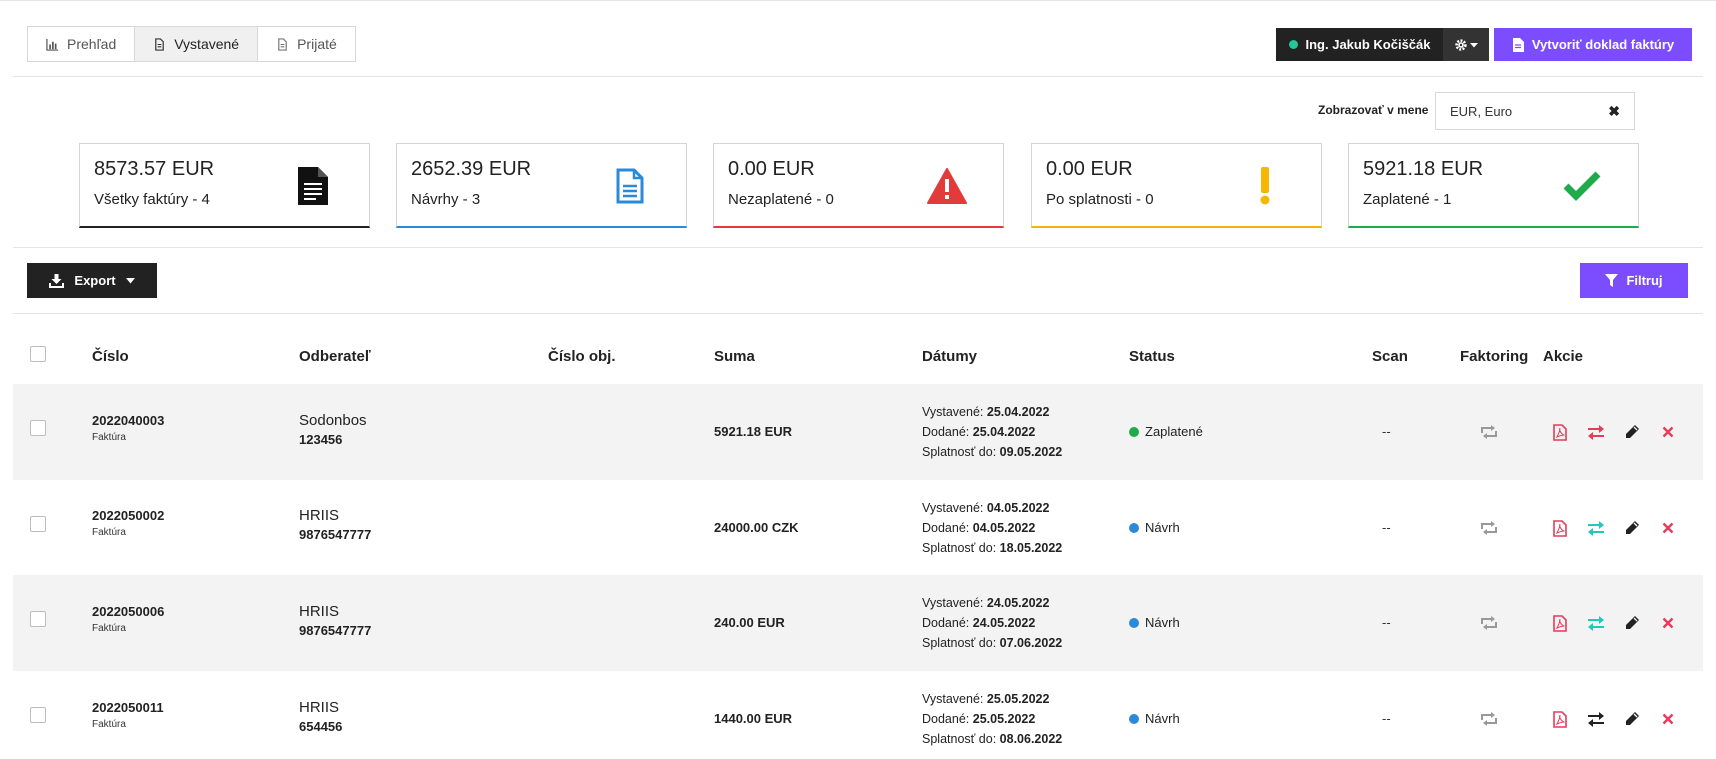 The height and width of the screenshot is (759, 1716). What do you see at coordinates (317, 44) in the screenshot?
I see `tab-label: Prijaté` at bounding box center [317, 44].